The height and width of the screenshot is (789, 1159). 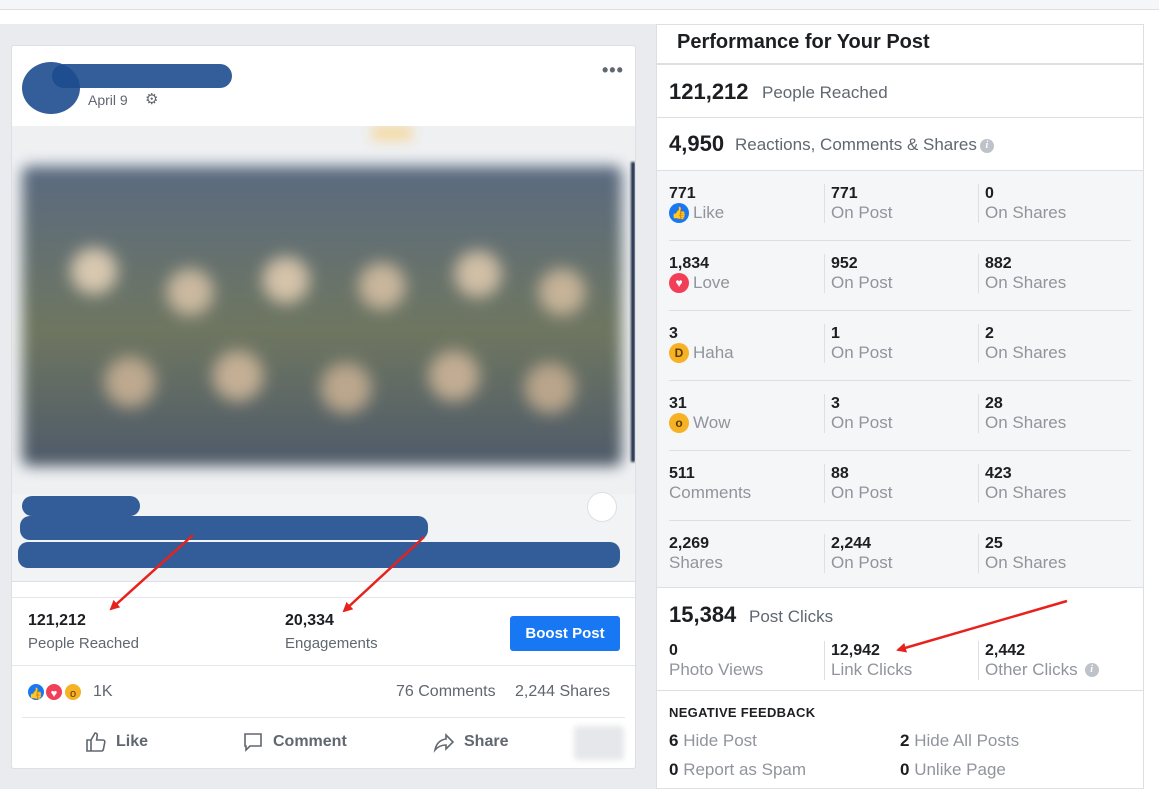 I want to click on reactions-total-value: 4,950, so click(x=697, y=143).